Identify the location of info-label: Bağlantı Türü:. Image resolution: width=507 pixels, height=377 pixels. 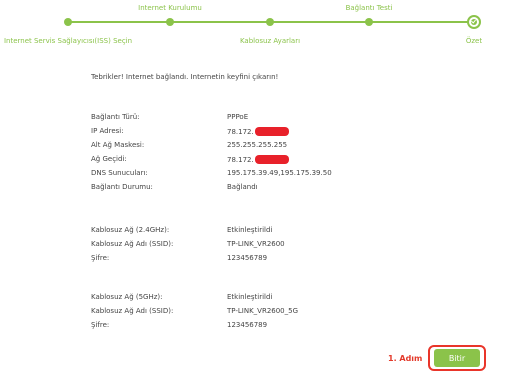
(115, 117).